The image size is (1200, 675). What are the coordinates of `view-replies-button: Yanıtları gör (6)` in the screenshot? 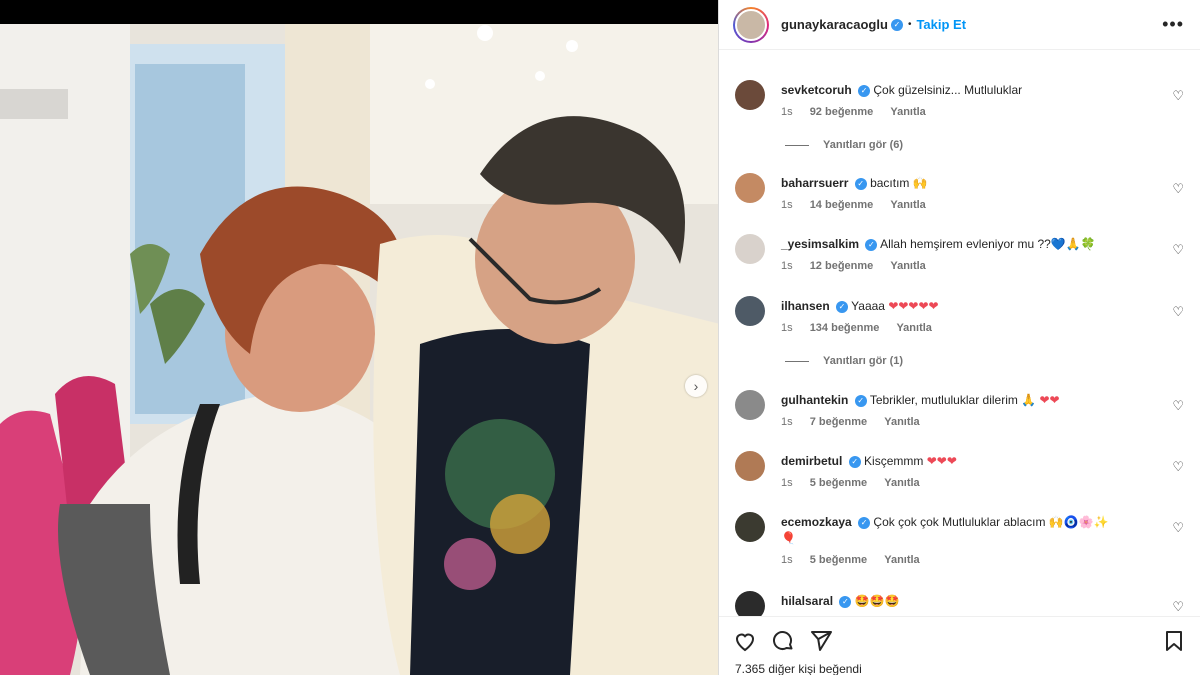 It's located at (844, 145).